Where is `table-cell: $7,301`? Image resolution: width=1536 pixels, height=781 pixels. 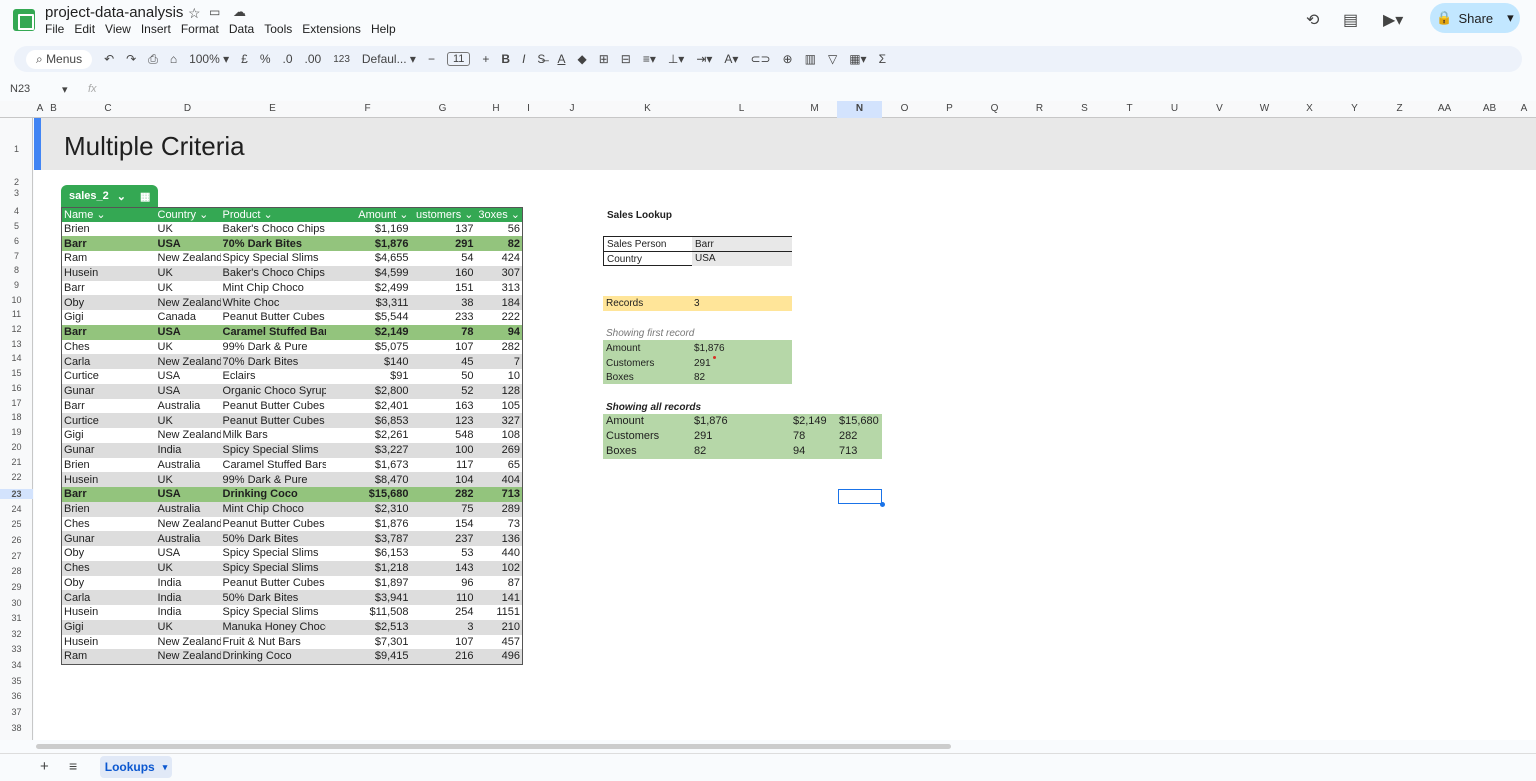 table-cell: $7,301 is located at coordinates (368, 642).